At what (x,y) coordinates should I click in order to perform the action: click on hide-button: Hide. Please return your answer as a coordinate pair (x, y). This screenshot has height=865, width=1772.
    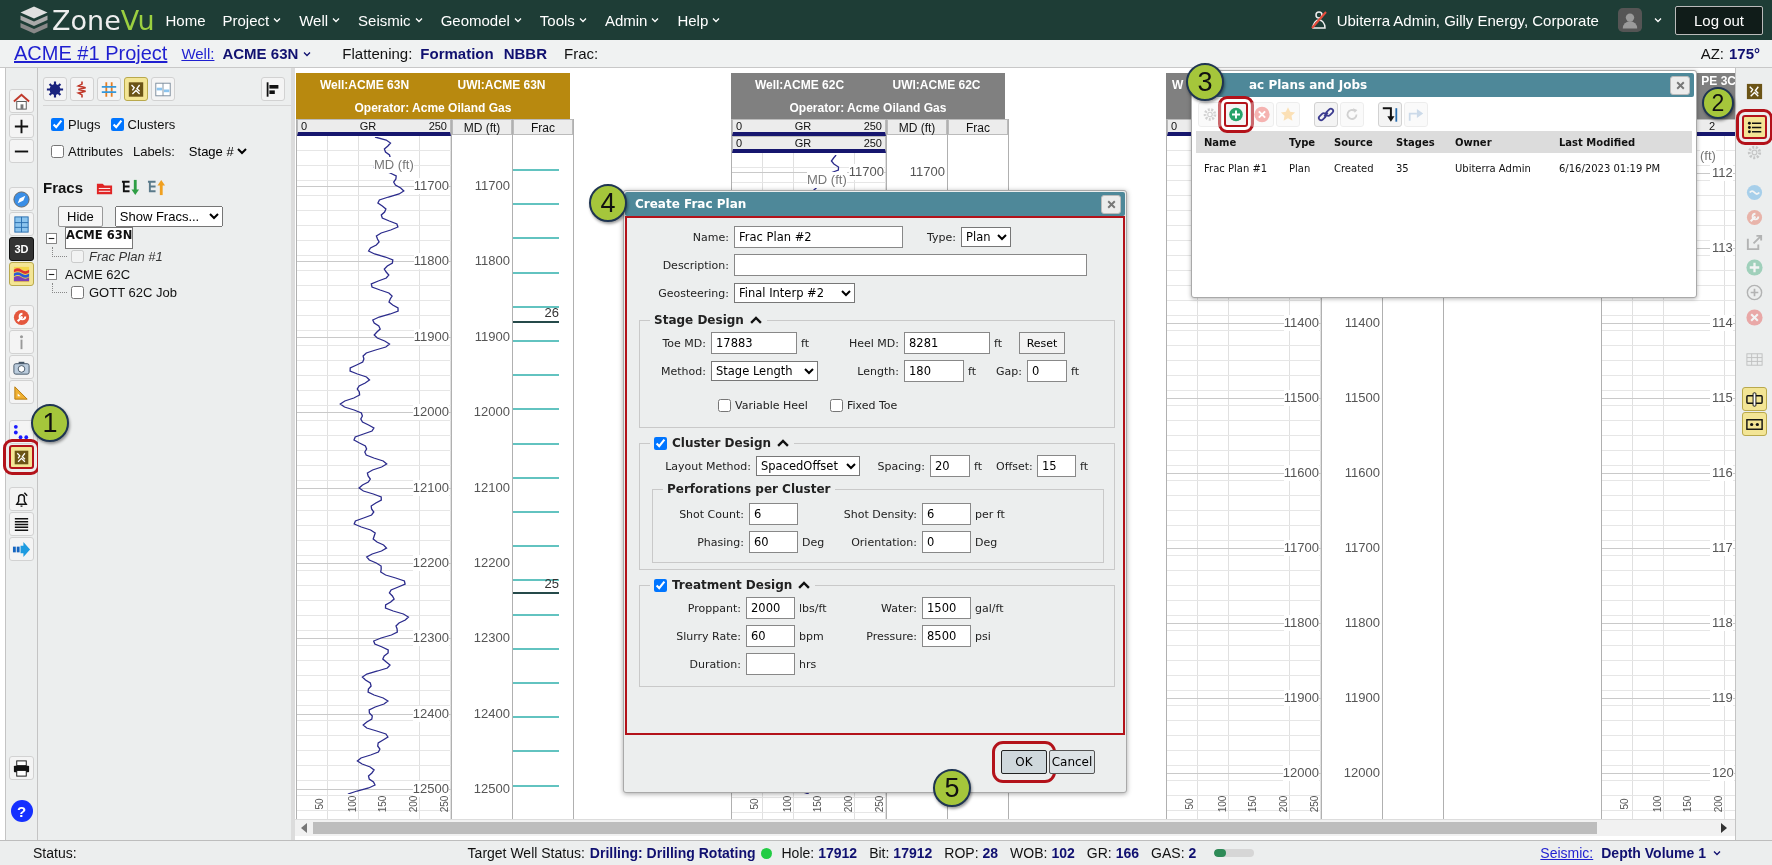
    Looking at the image, I should click on (80, 216).